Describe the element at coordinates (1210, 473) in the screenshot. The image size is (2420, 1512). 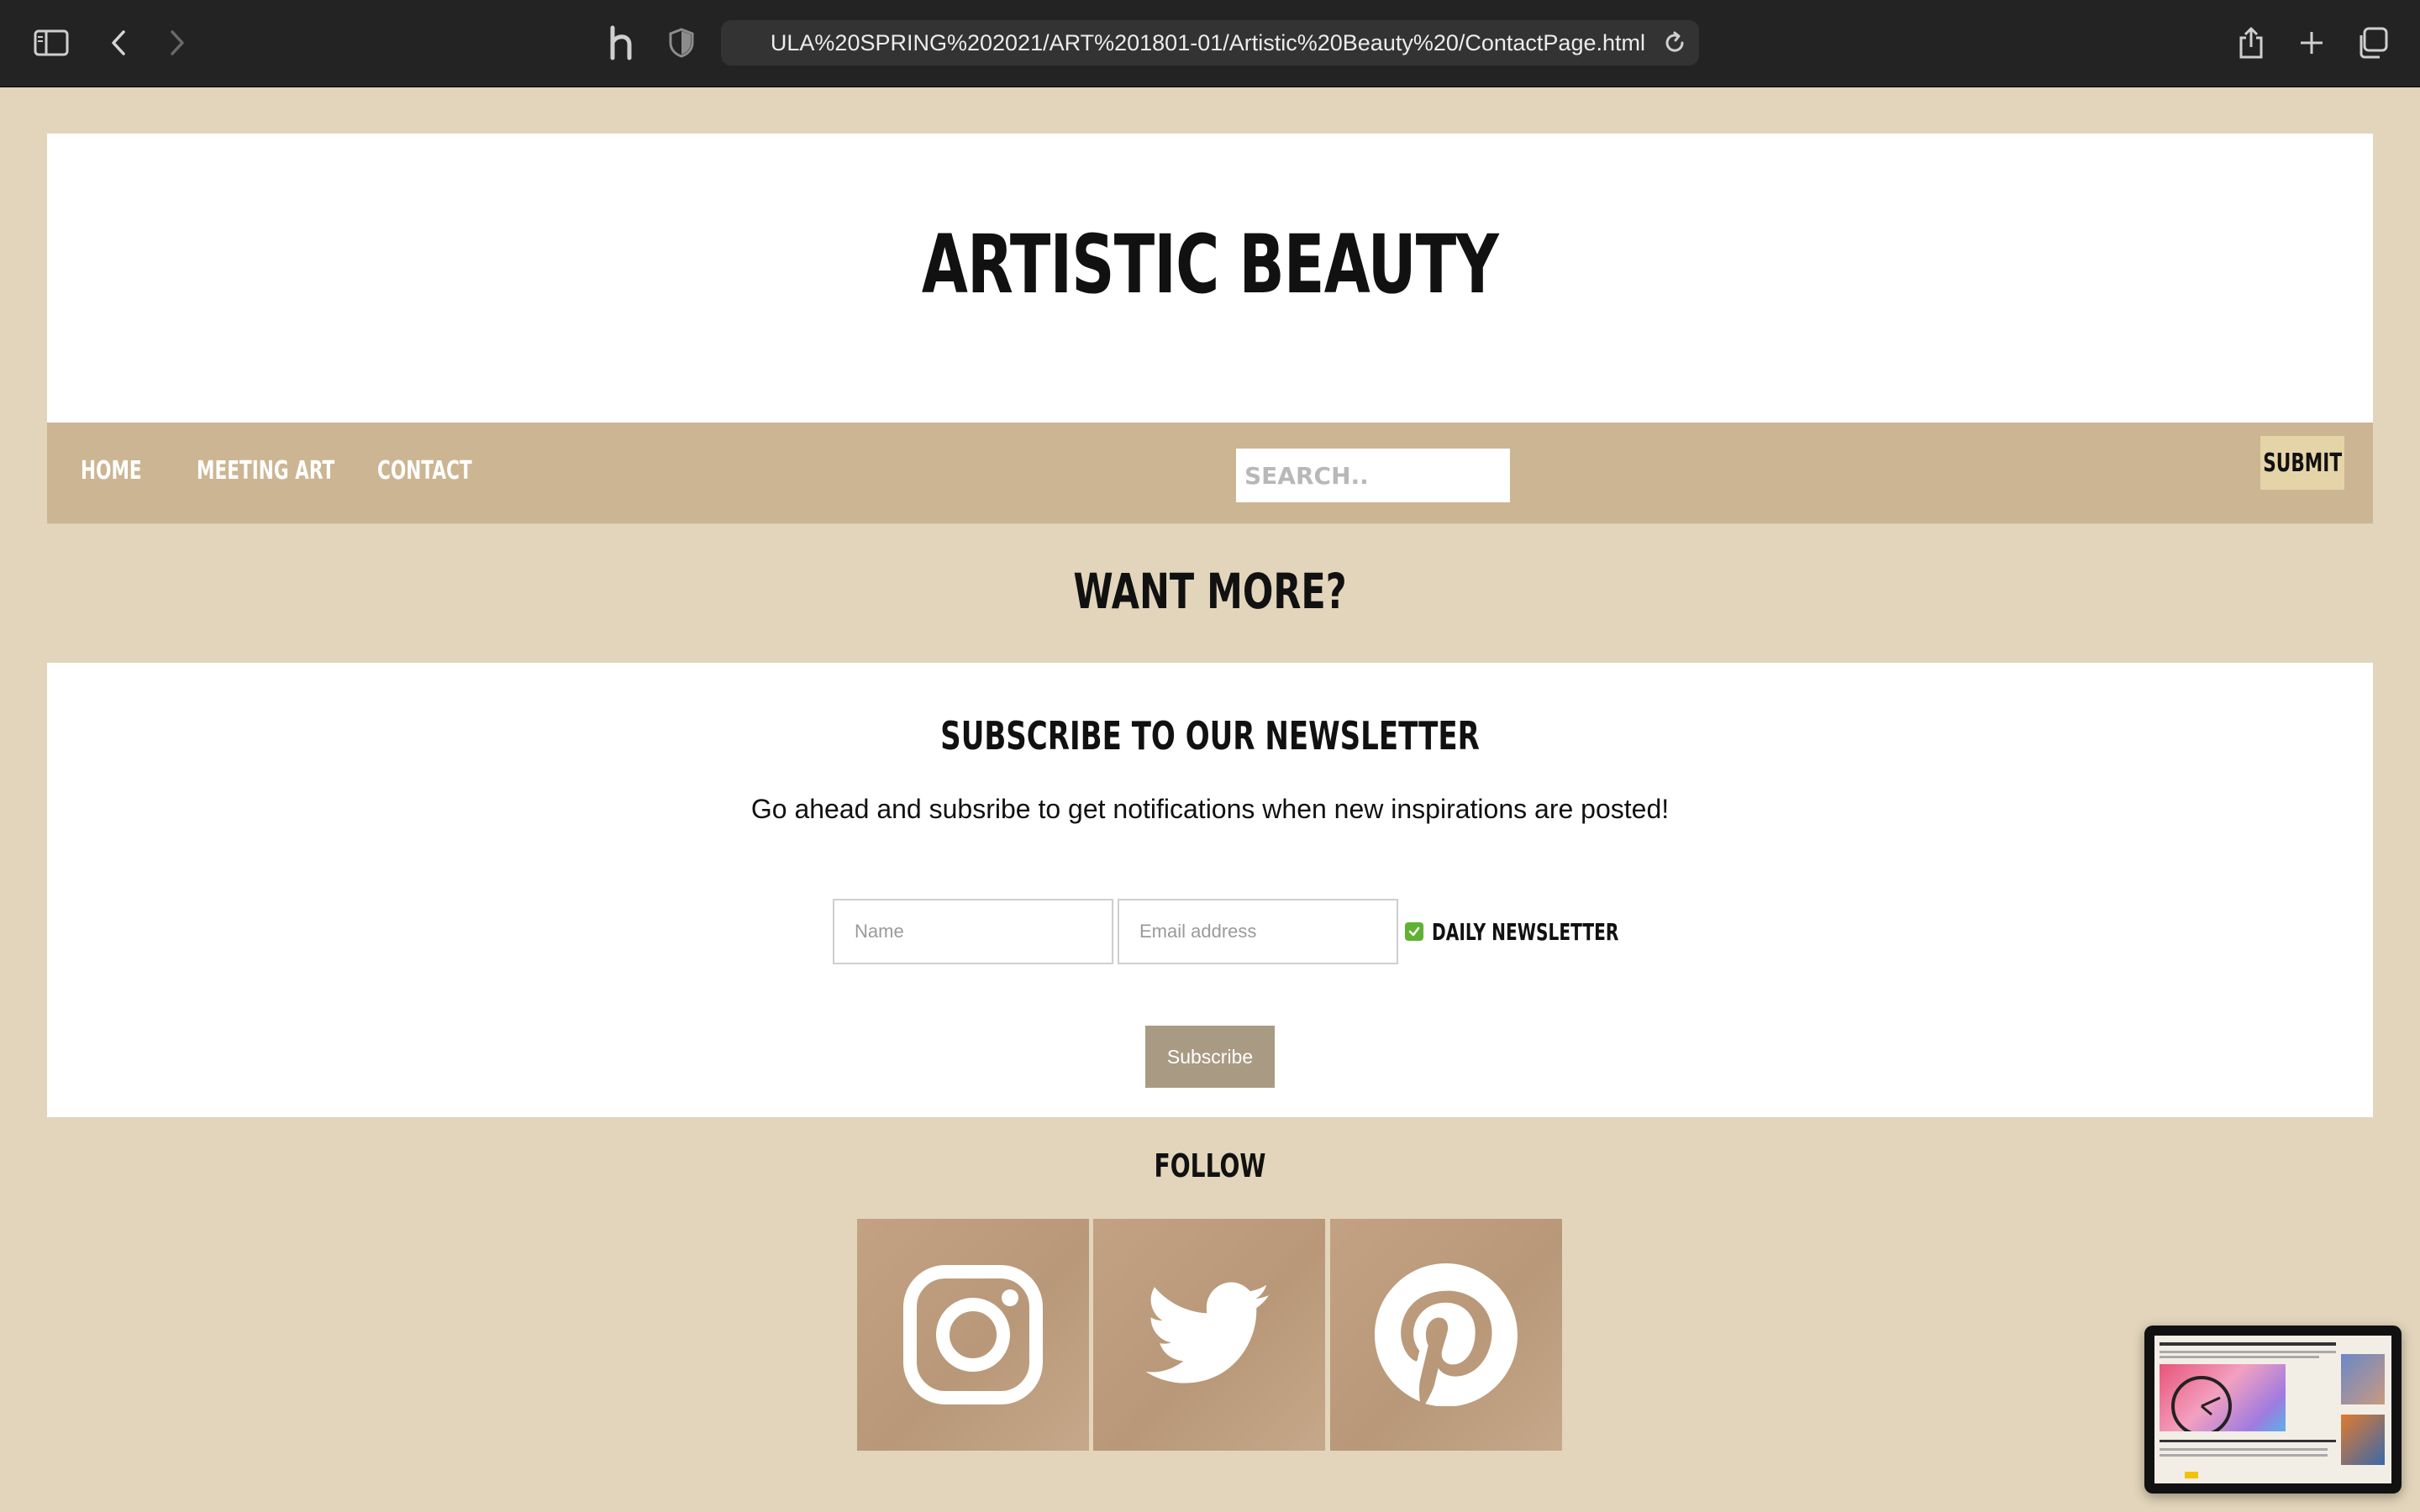
I see `main-nav: HOME MEETING ART CONTACT SUBMIT` at that location.